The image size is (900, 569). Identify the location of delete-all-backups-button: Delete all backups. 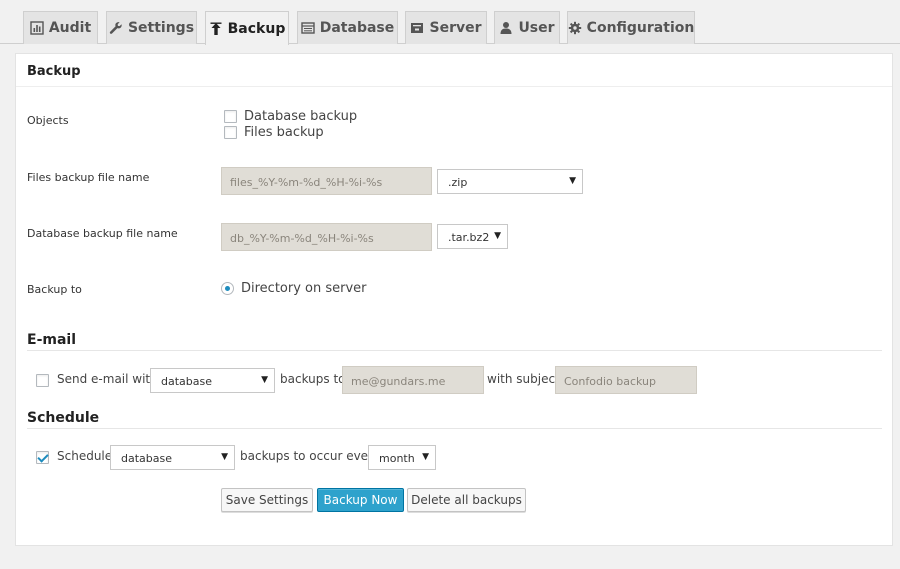
(466, 500).